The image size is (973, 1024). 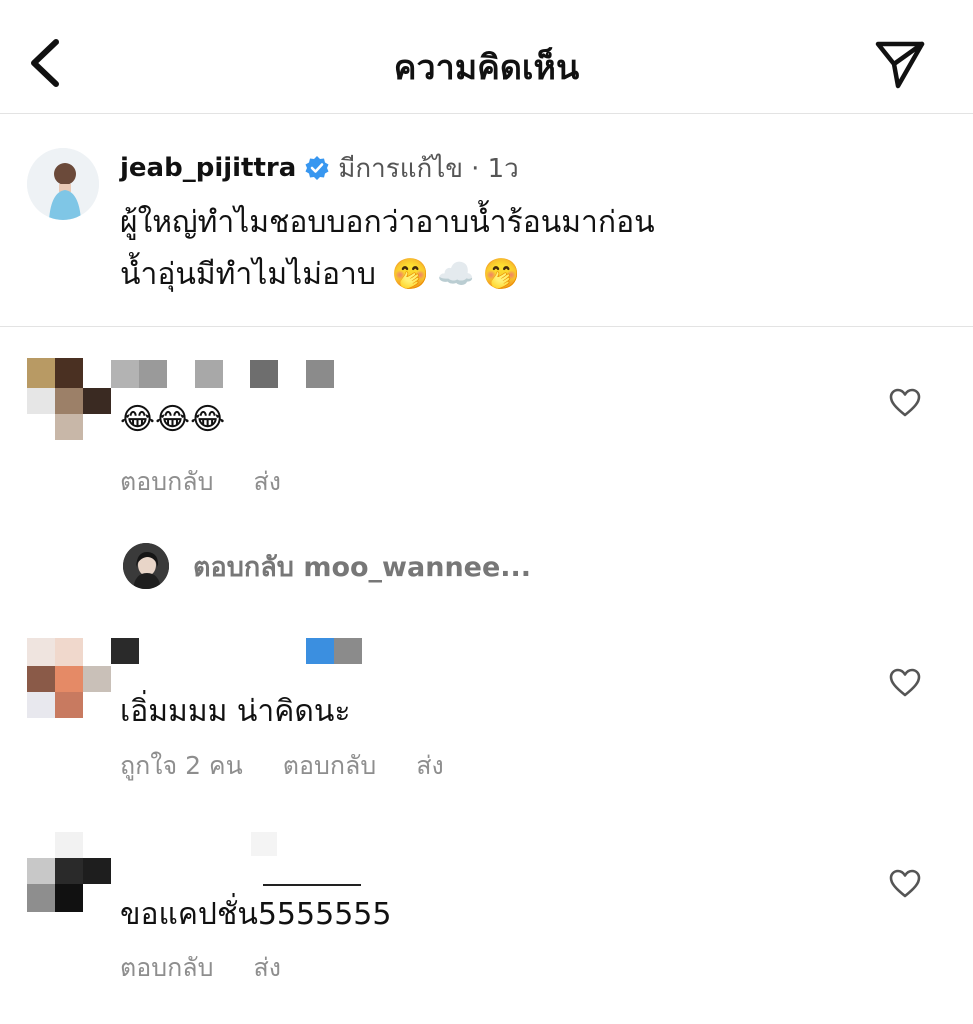 I want to click on edited-label: มีการแก้ไข, so click(x=401, y=168).